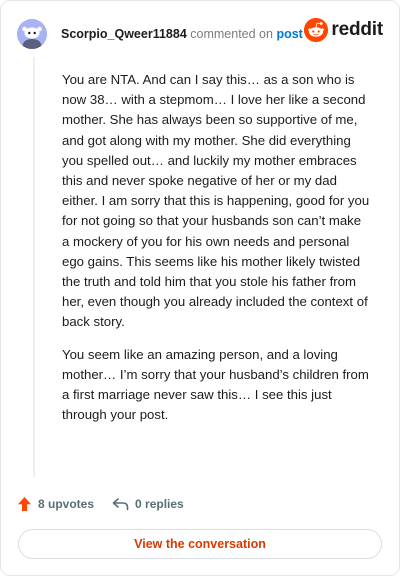 The width and height of the screenshot is (400, 576). I want to click on view-conversation-button: View the conversation, so click(200, 544).